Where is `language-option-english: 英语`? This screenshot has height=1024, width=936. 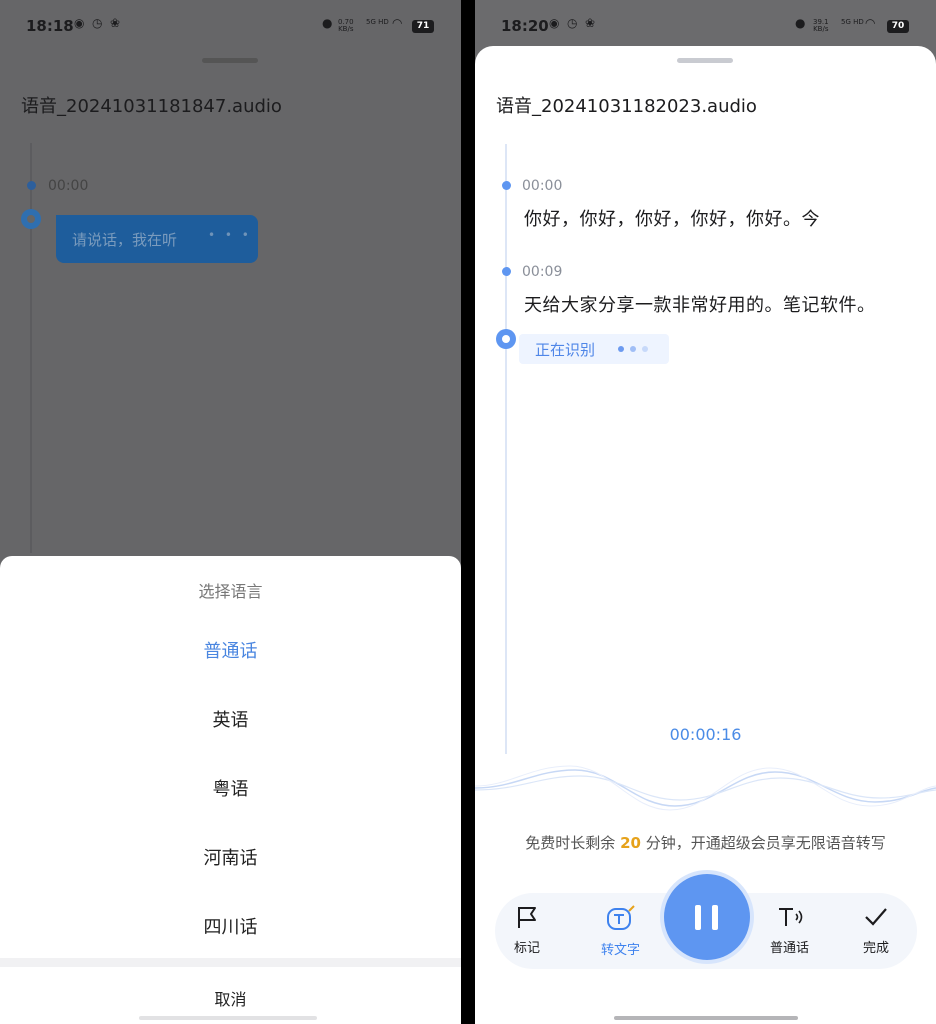 language-option-english: 英语 is located at coordinates (230, 719).